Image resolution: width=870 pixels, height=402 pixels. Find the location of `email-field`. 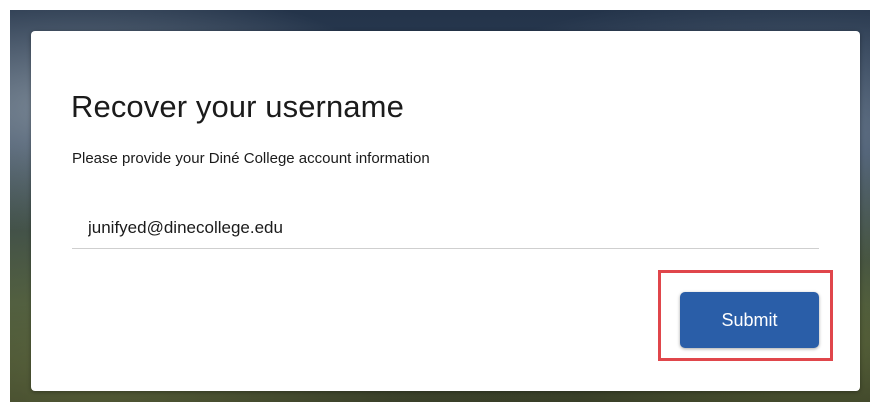

email-field is located at coordinates (445, 228).